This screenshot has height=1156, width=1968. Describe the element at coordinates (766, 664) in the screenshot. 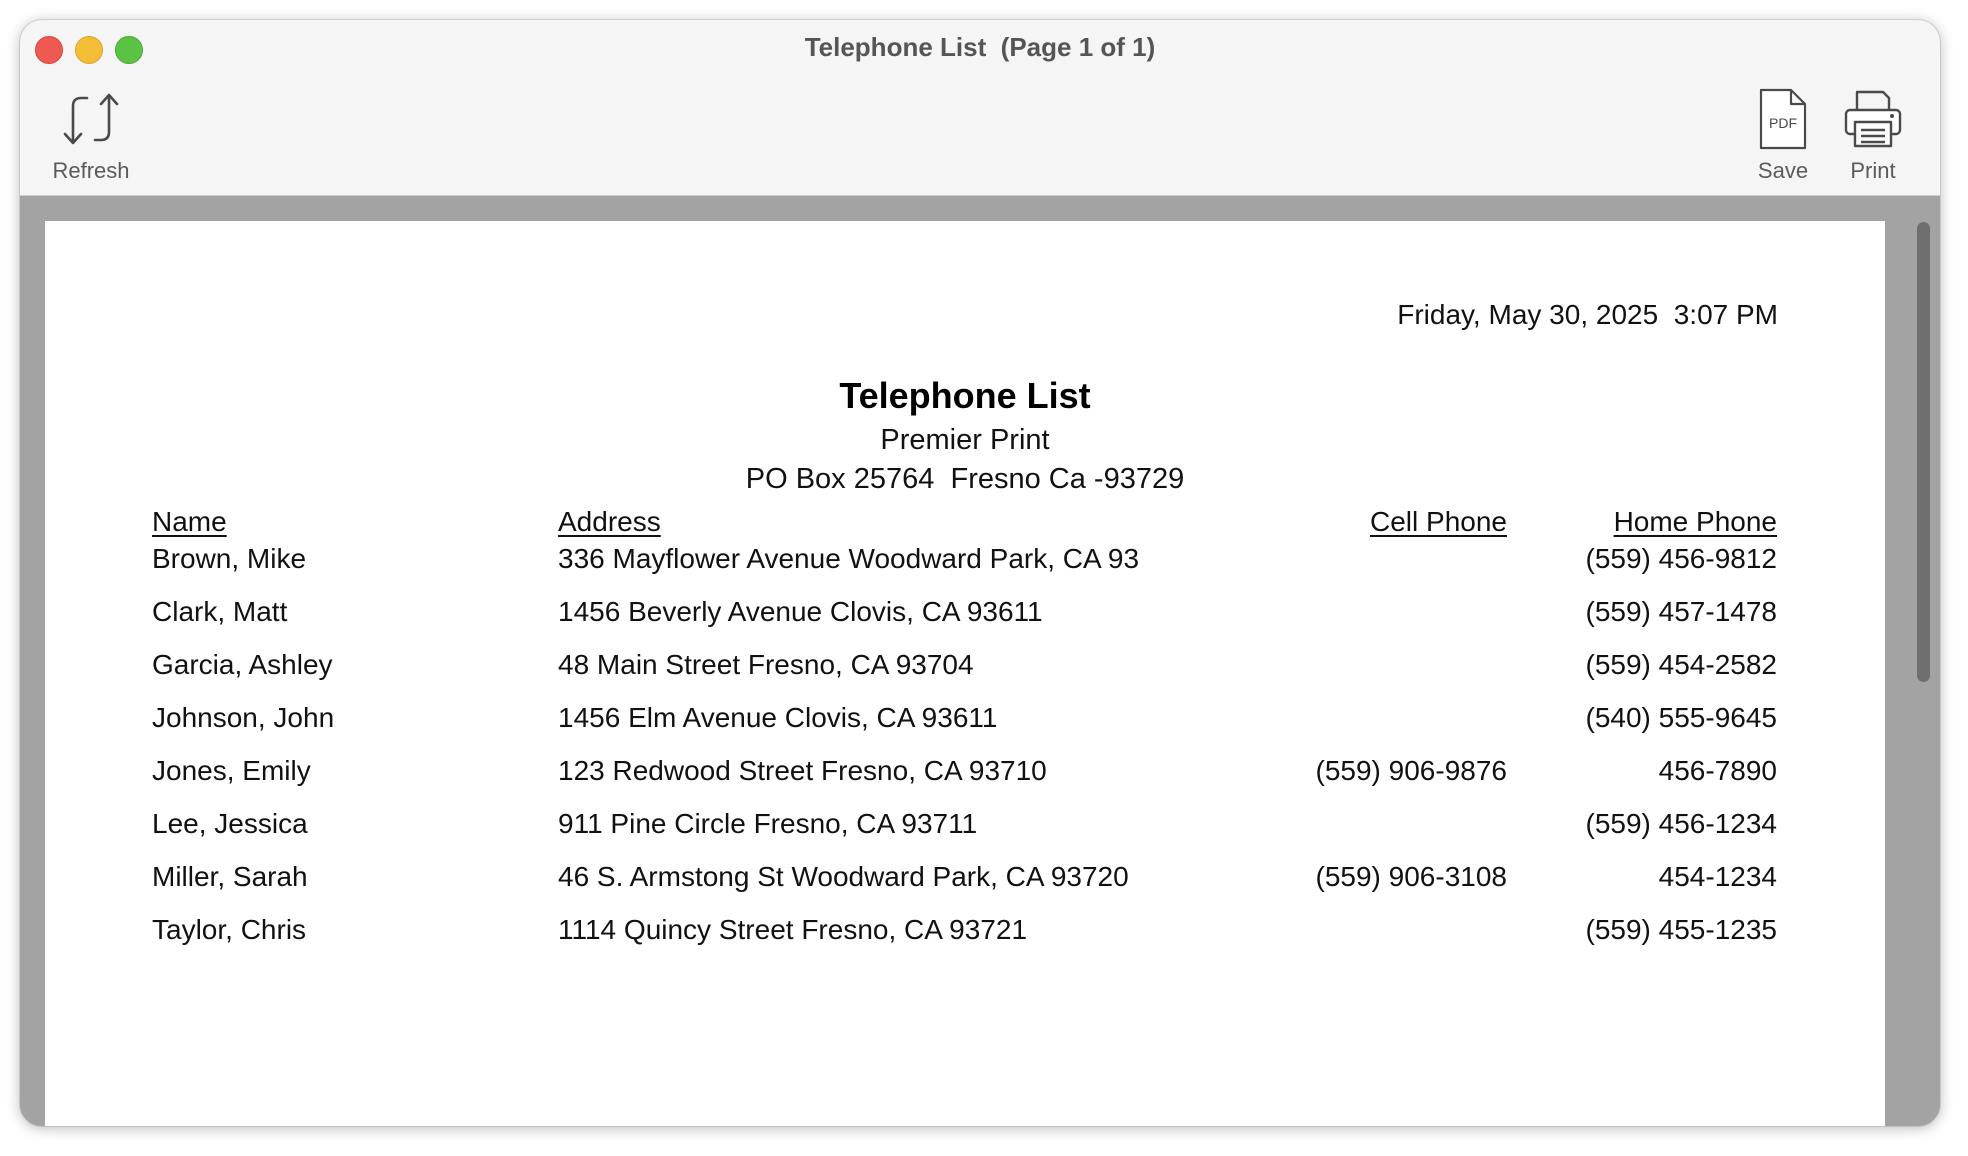

I see `row-address: 48 Main Street Fresno, CA 93704` at that location.